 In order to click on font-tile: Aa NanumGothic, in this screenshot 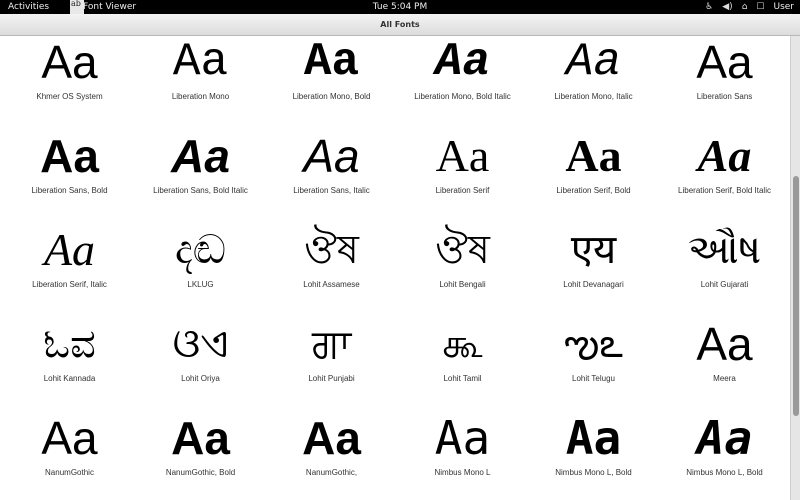, I will do `click(331, 453)`.